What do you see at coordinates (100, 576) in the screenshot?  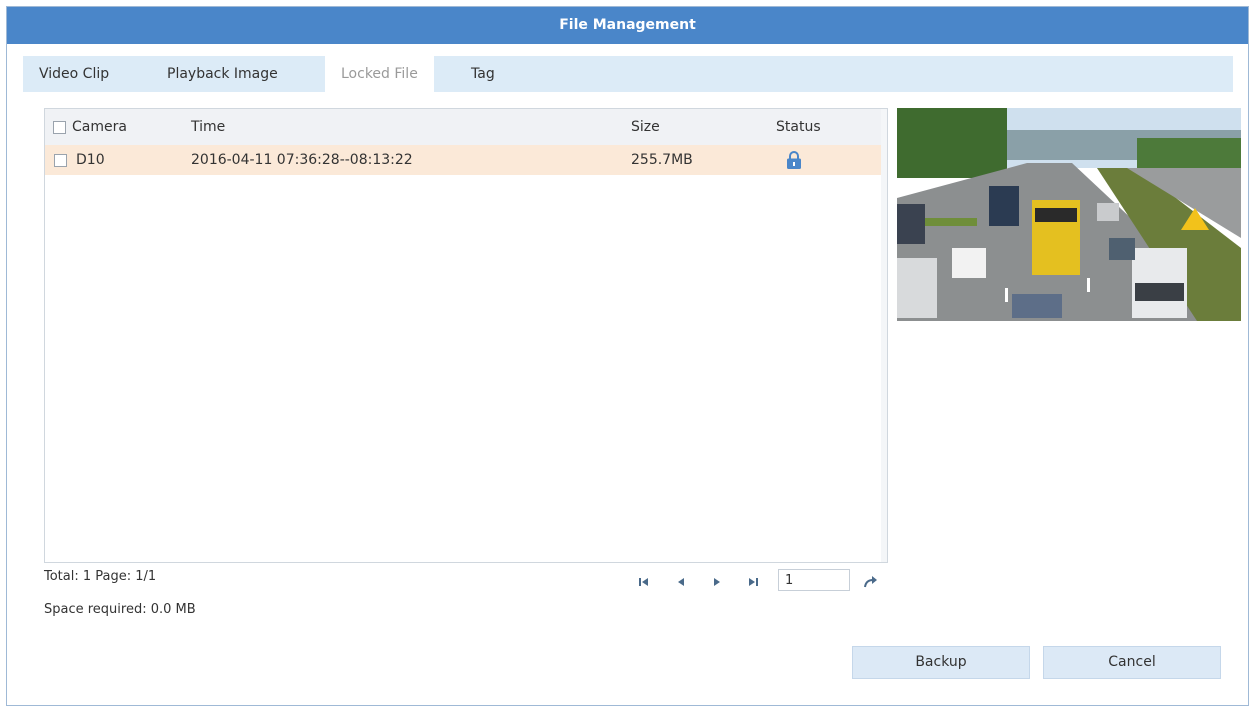 I see `total-page-text: Total: 1 Page: 1/1` at bounding box center [100, 576].